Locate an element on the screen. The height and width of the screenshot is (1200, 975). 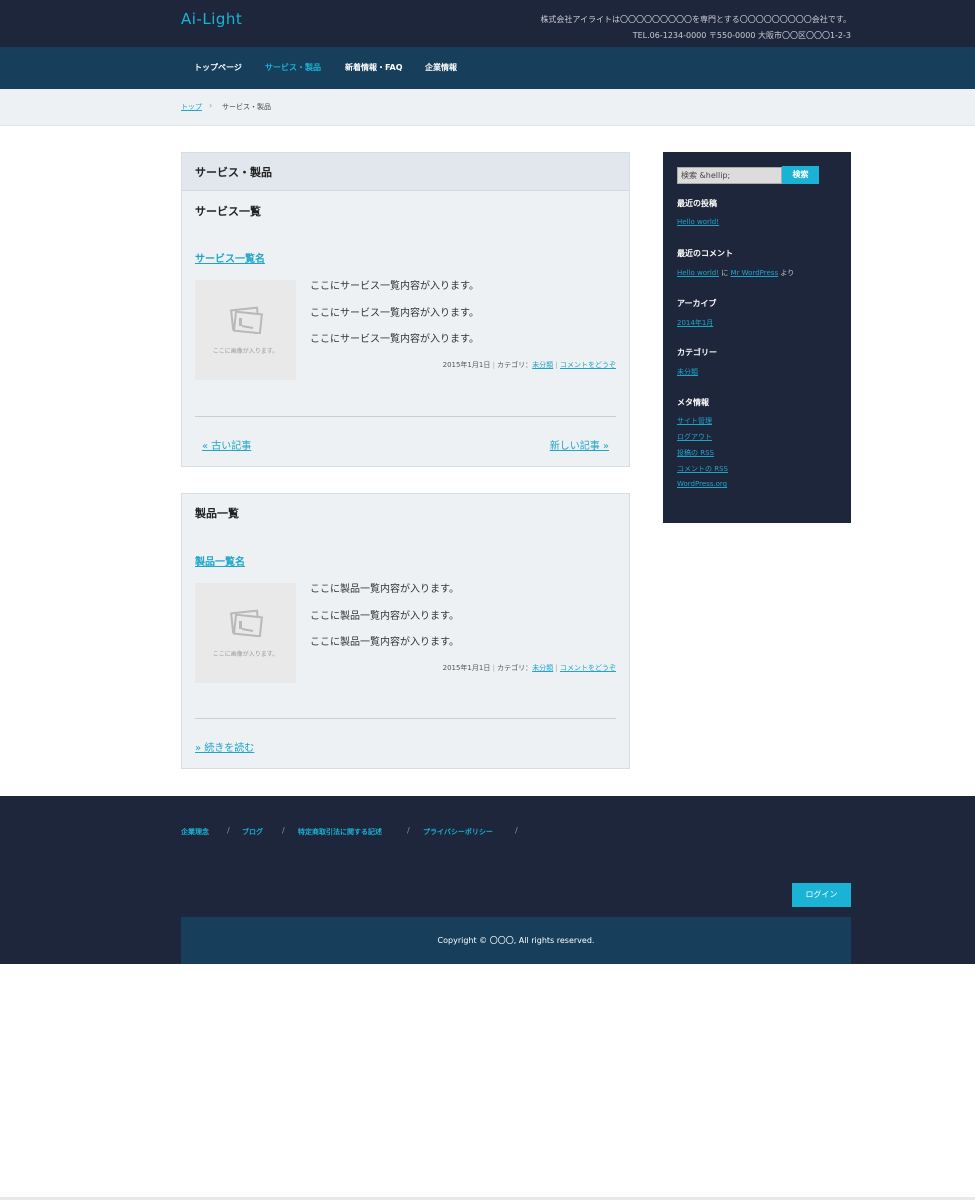
recent-post-link: Hello world! is located at coordinates (698, 222).